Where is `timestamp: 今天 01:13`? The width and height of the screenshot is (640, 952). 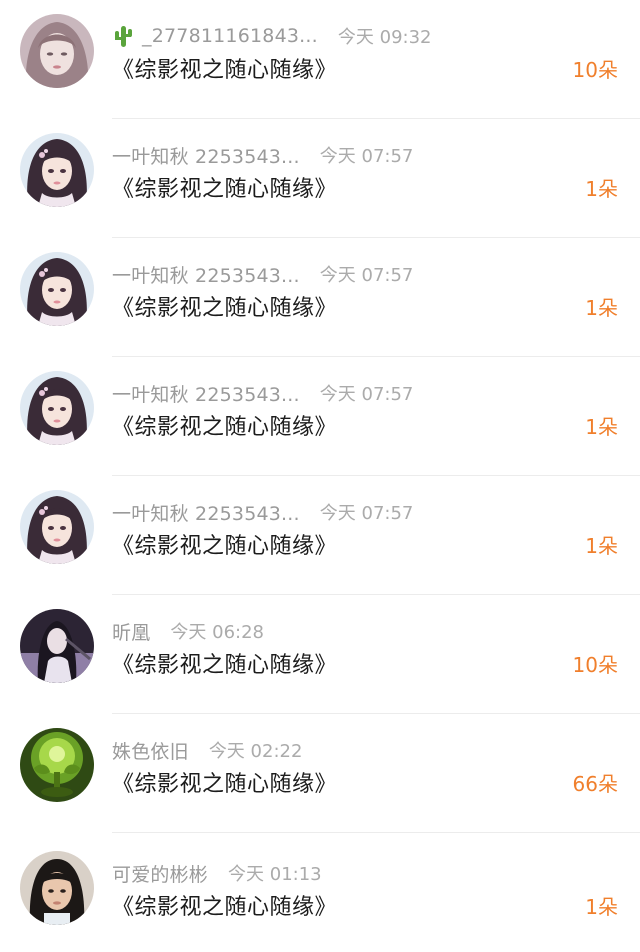
timestamp: 今天 01:13 is located at coordinates (275, 874).